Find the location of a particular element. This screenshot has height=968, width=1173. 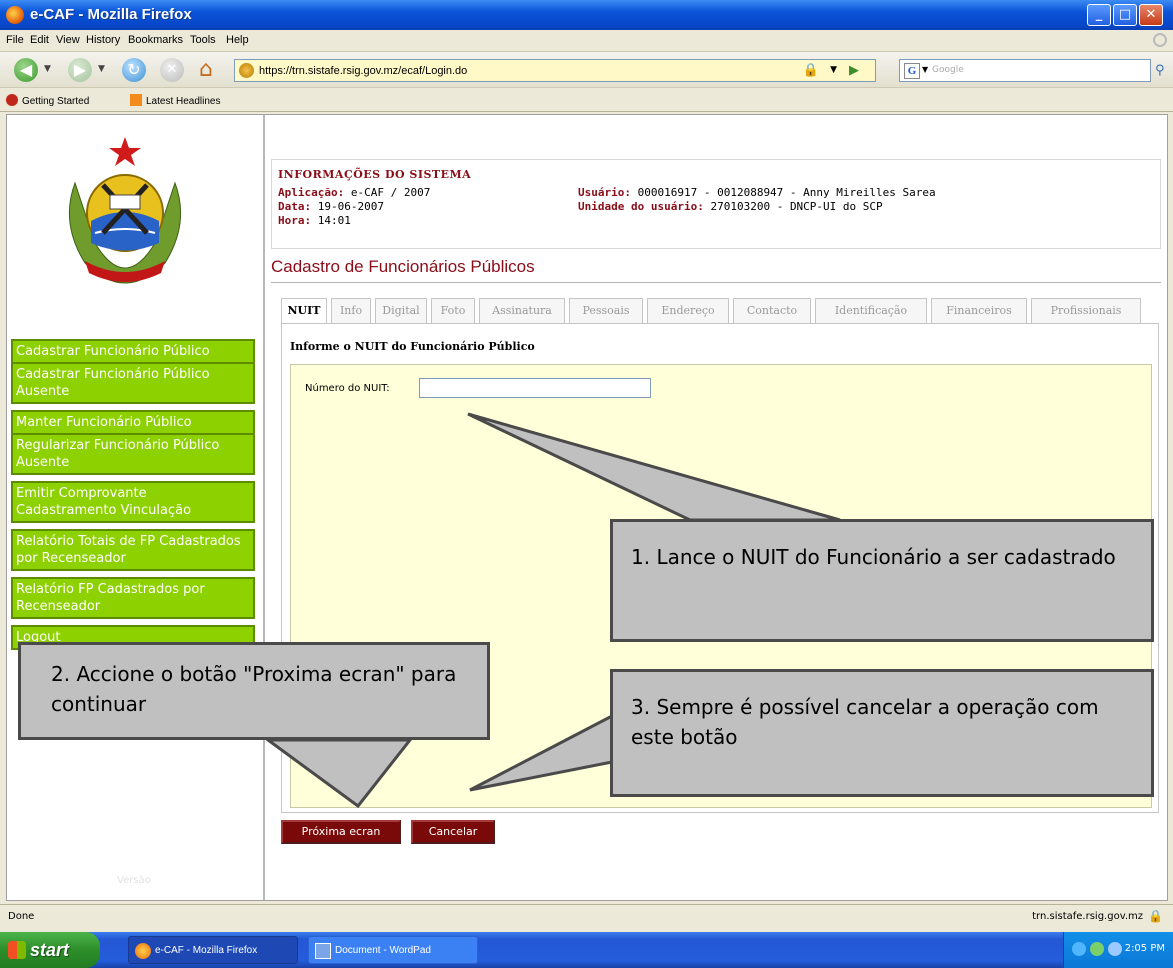

data-label: Data: is located at coordinates (295, 206).